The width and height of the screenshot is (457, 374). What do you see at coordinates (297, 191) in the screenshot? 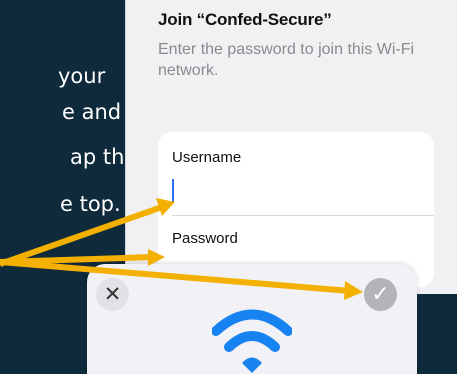
I see `username-input` at bounding box center [297, 191].